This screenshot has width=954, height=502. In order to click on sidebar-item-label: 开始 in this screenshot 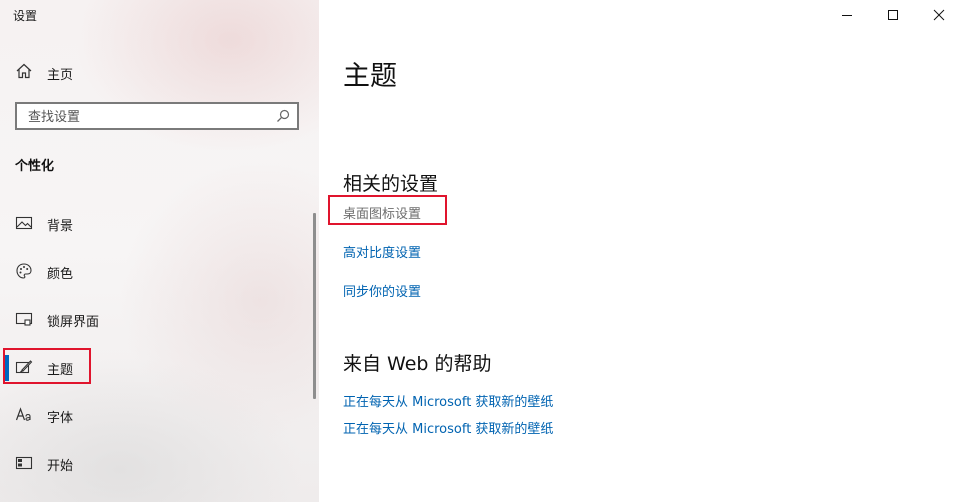, I will do `click(60, 466)`.